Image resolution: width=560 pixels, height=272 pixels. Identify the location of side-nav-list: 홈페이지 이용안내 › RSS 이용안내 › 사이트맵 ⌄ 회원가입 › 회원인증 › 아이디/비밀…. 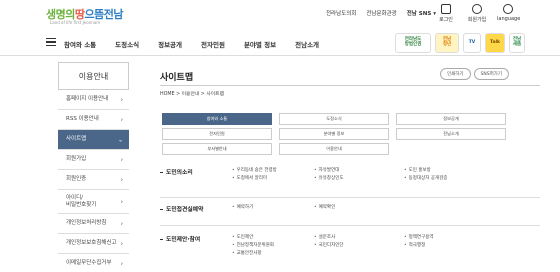
(93, 181).